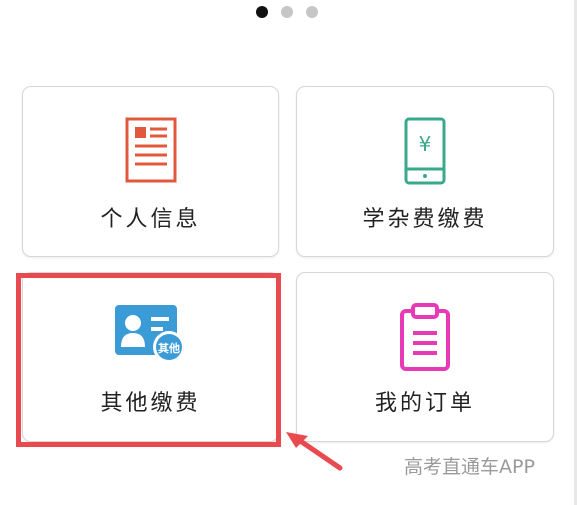  I want to click on phone-yuan-payment-icon: ¥, so click(425, 151).